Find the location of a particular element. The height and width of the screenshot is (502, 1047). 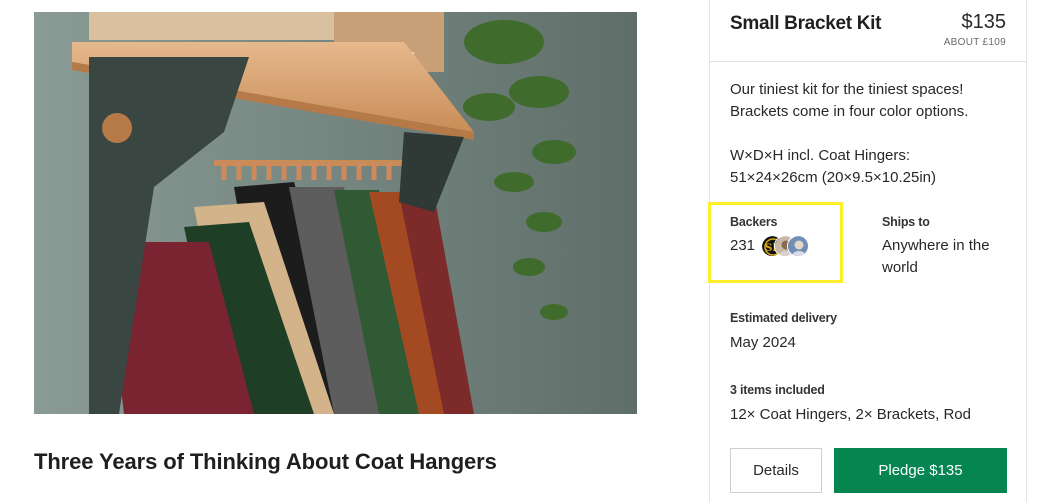

included-items-label: 3 items included is located at coordinates (777, 390).